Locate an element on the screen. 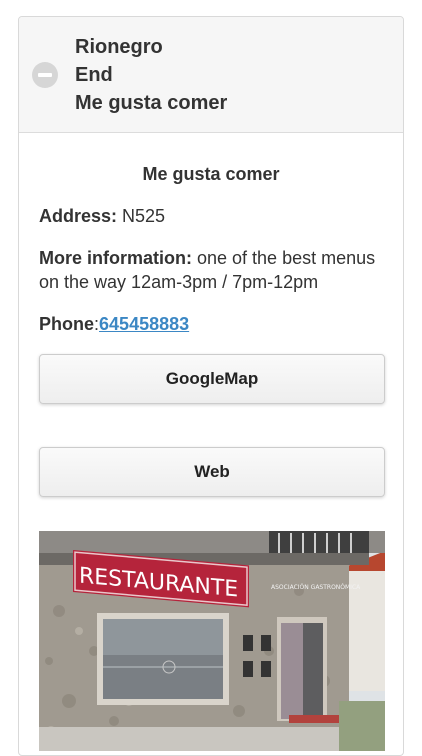  web-button: Web is located at coordinates (212, 472).